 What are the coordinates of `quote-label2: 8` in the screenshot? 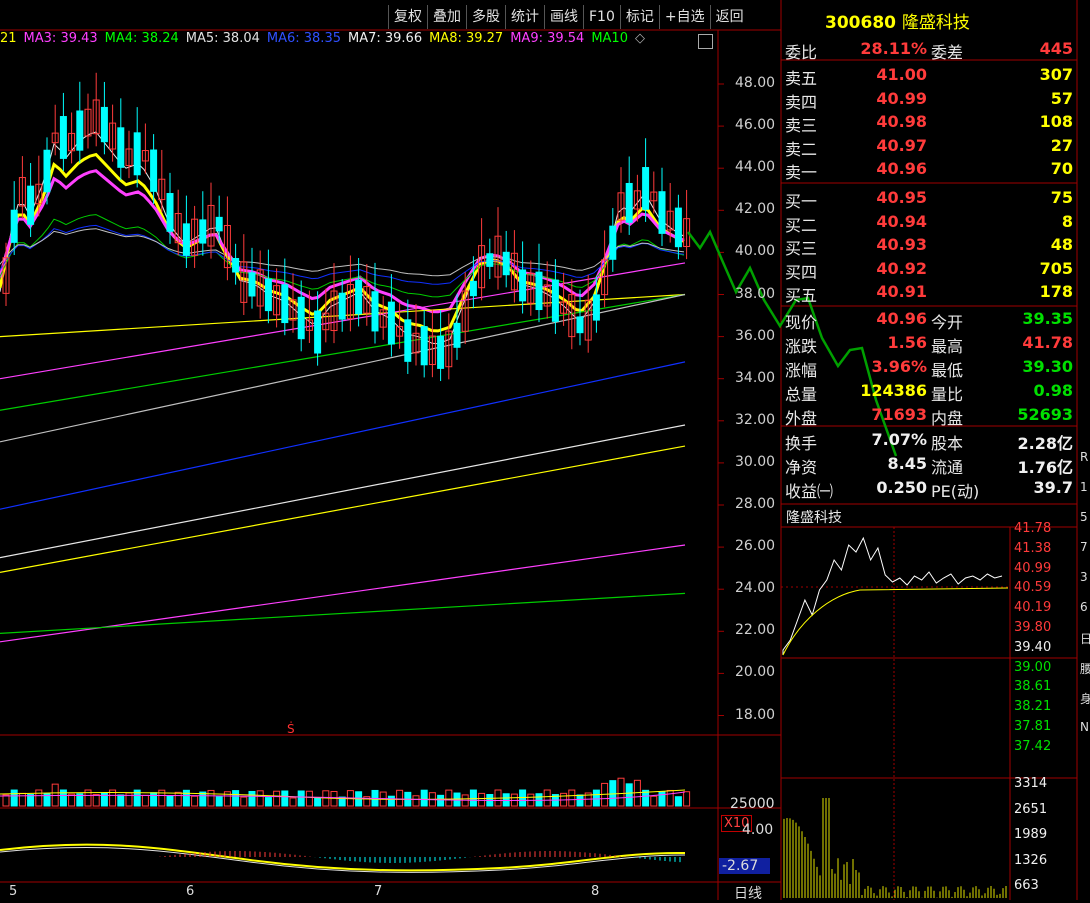 It's located at (1067, 221).